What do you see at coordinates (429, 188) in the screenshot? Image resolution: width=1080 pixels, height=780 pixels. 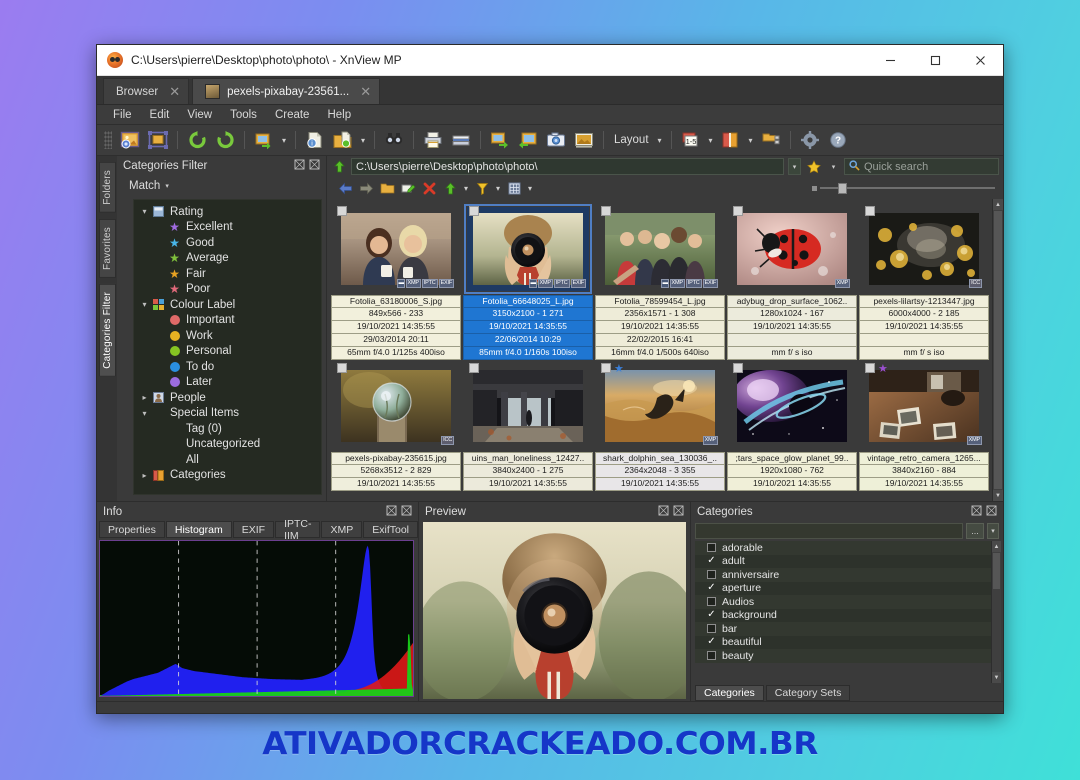 I see `delete-icon` at bounding box center [429, 188].